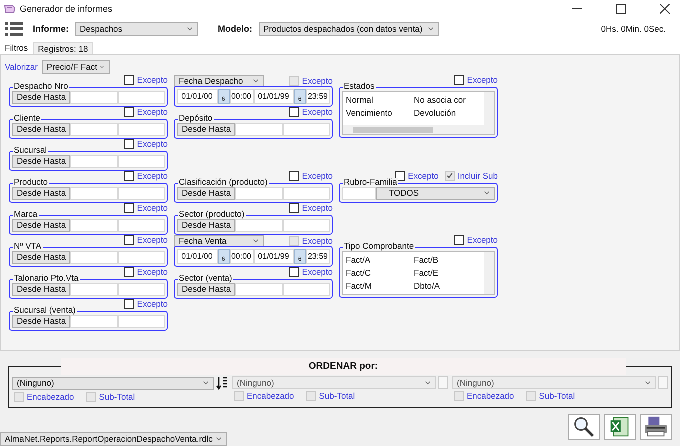  Describe the element at coordinates (448, 286) in the screenshot. I see `list-item: Dbto/A` at that location.